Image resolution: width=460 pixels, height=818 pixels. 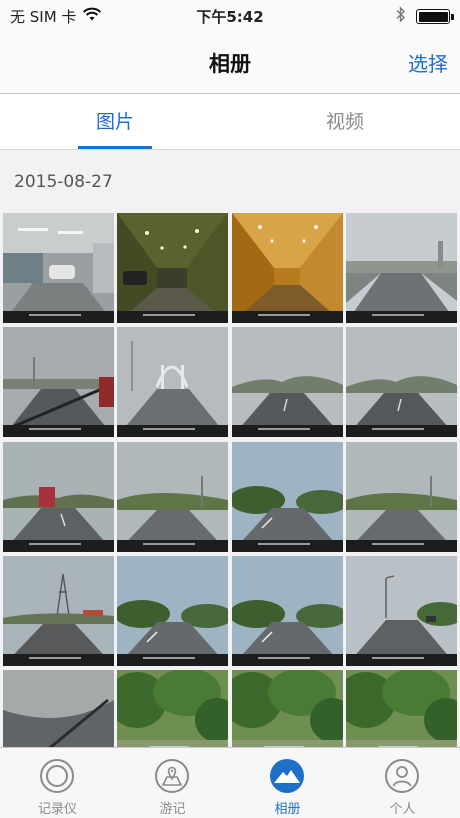 I want to click on tab-pictures: 图片, so click(x=115, y=122).